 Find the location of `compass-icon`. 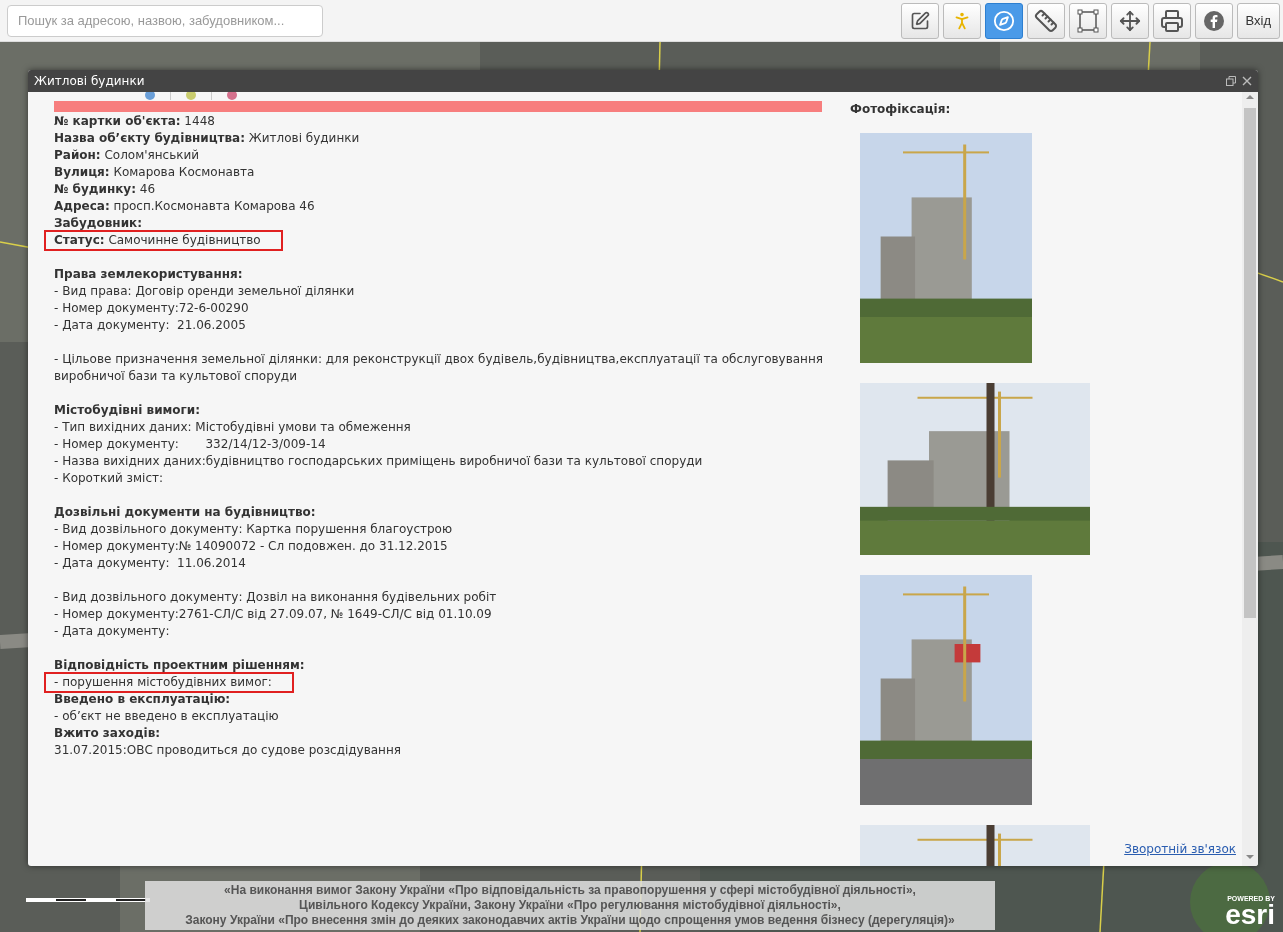

compass-icon is located at coordinates (1003, 20).